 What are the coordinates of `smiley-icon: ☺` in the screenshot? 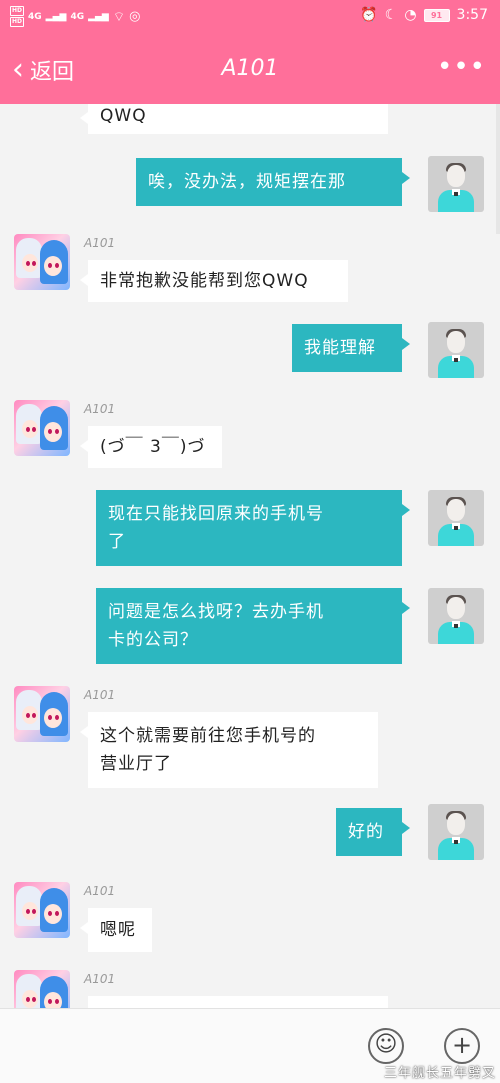 It's located at (386, 1046).